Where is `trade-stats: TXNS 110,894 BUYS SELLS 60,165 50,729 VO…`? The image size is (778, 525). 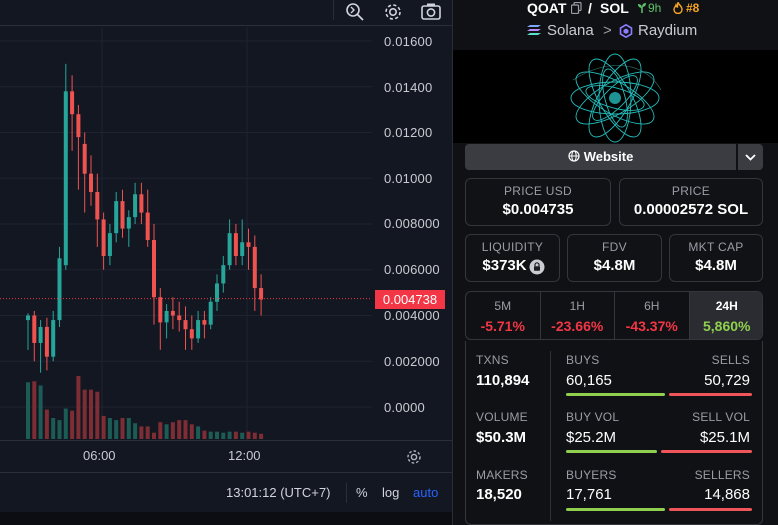
trade-stats: TXNS 110,894 BUYS SELLS 60,165 50,729 VO… is located at coordinates (614, 433).